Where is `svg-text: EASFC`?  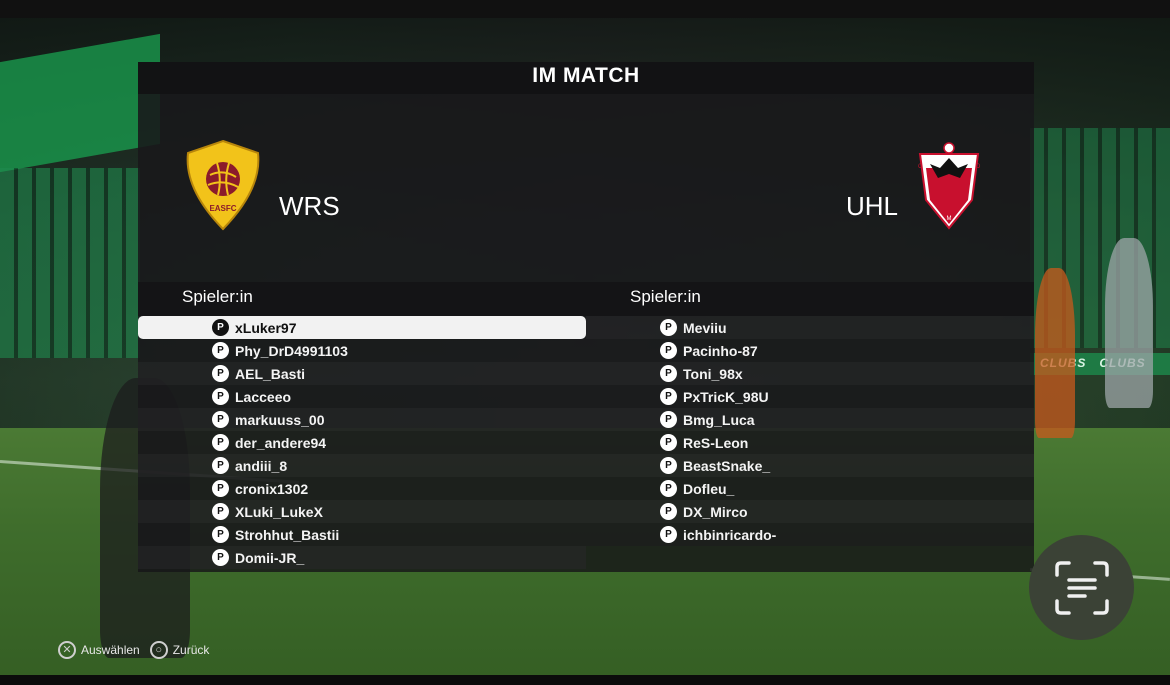 svg-text: EASFC is located at coordinates (222, 208).